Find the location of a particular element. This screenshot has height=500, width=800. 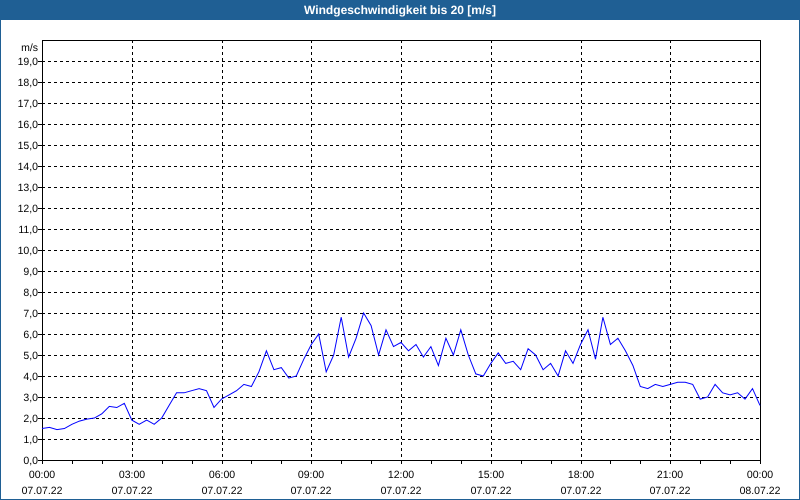

y-tick-label: 18,0 is located at coordinates (28, 83).